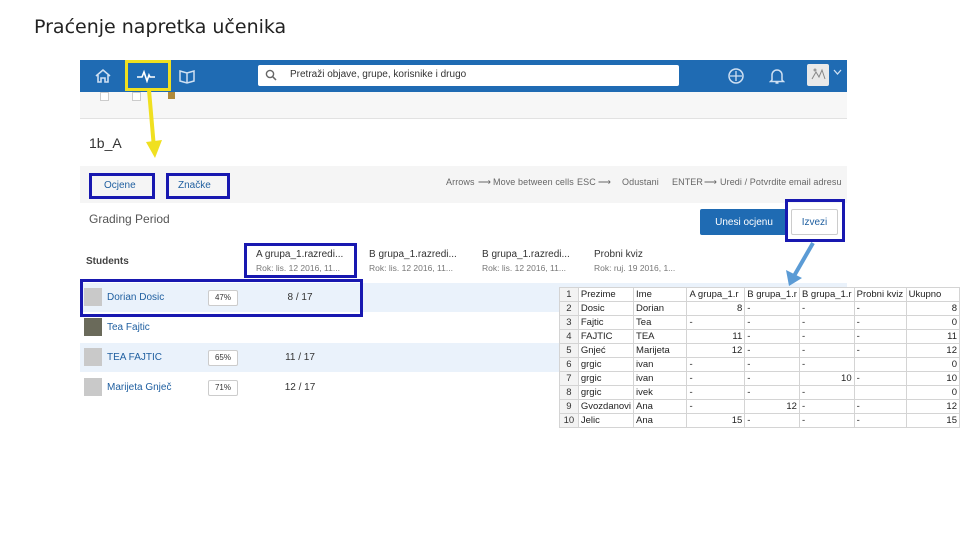  What do you see at coordinates (660, 392) in the screenshot?
I see `cell: ivek` at bounding box center [660, 392].